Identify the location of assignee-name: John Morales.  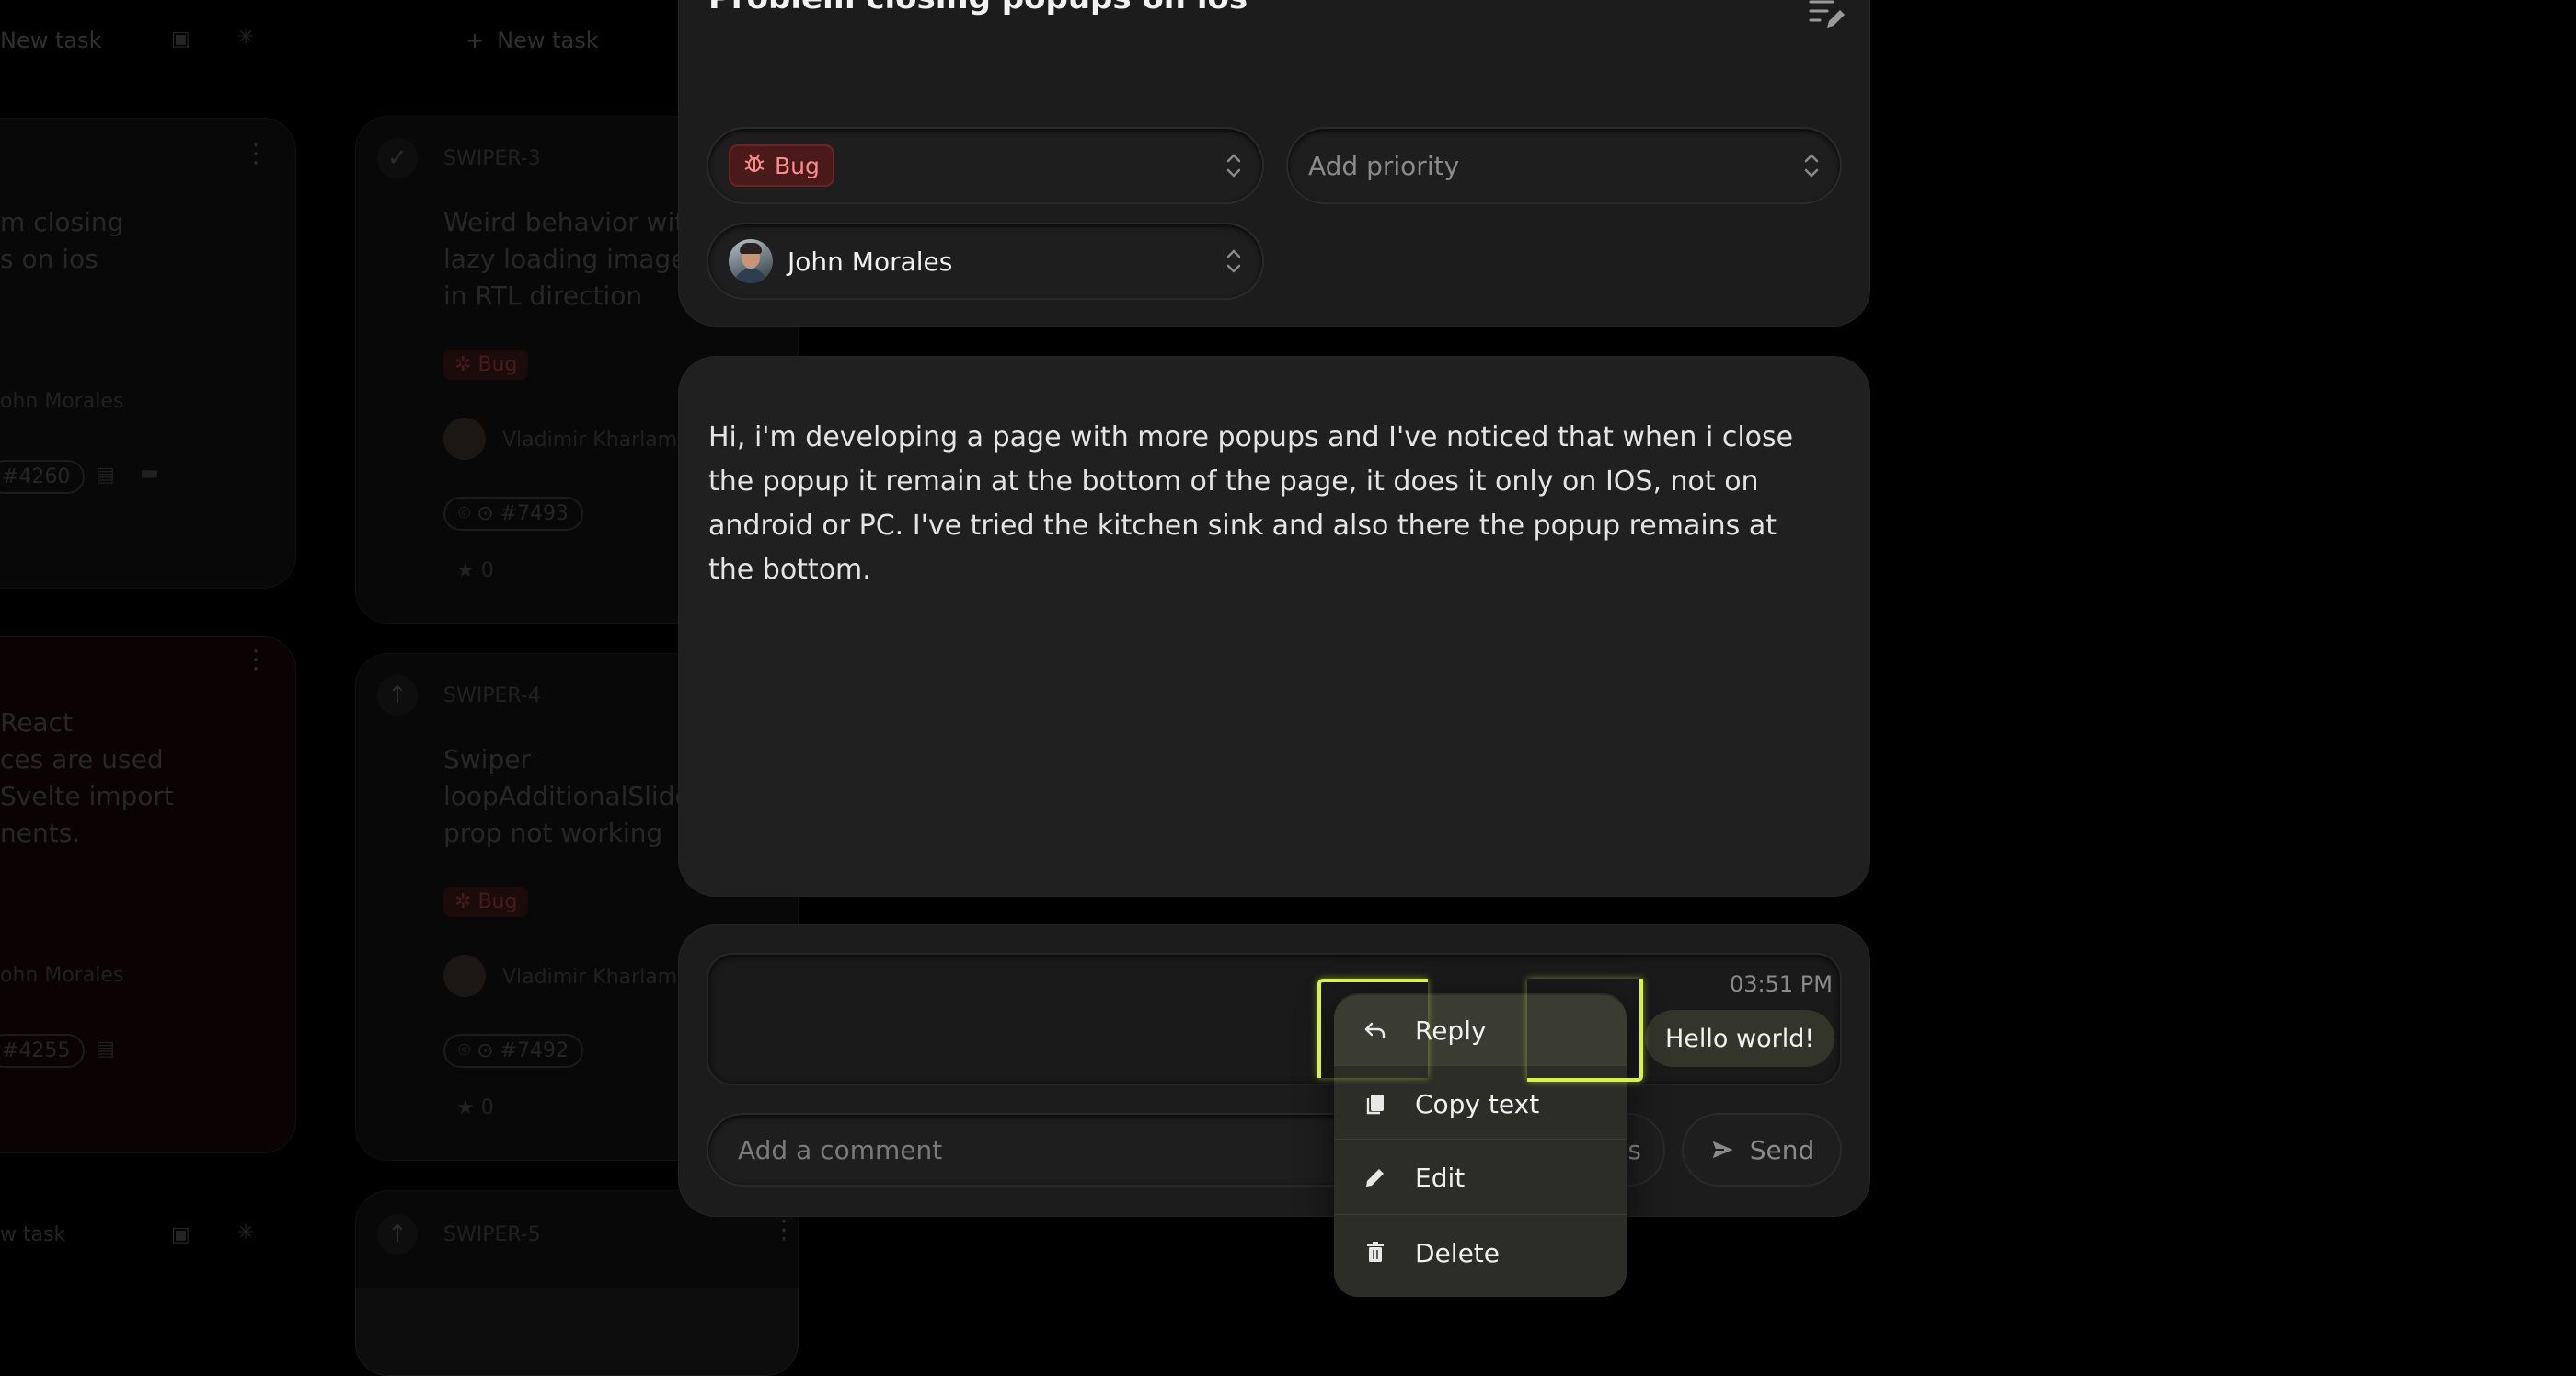
(870, 261).